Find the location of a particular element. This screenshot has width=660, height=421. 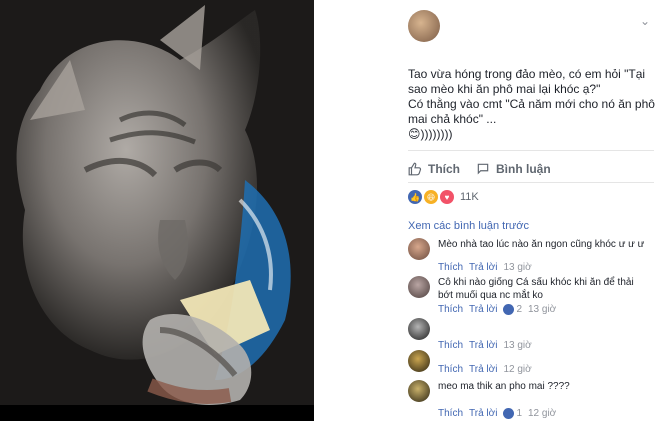

comment-bubble: meo ma thik an pho mai ???? is located at coordinates (543, 386).